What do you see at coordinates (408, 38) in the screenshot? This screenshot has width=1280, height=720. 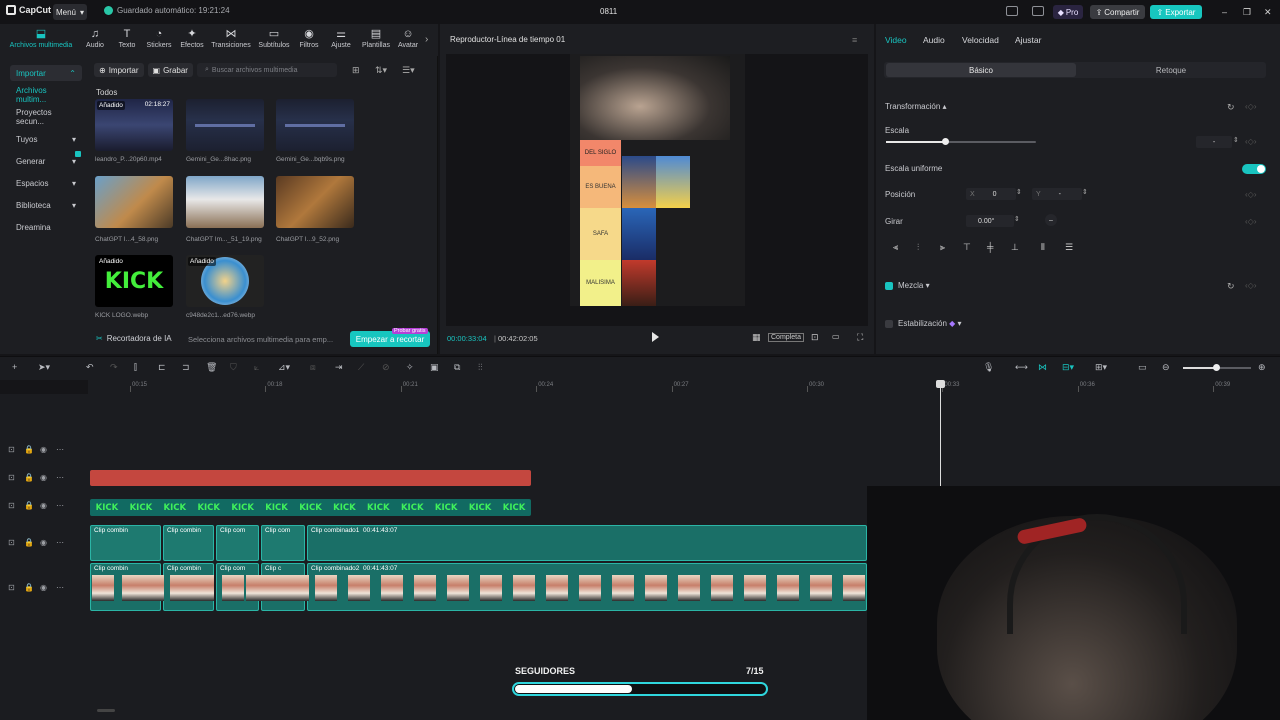 I see `tool-avatar: ☺ Avatar` at bounding box center [408, 38].